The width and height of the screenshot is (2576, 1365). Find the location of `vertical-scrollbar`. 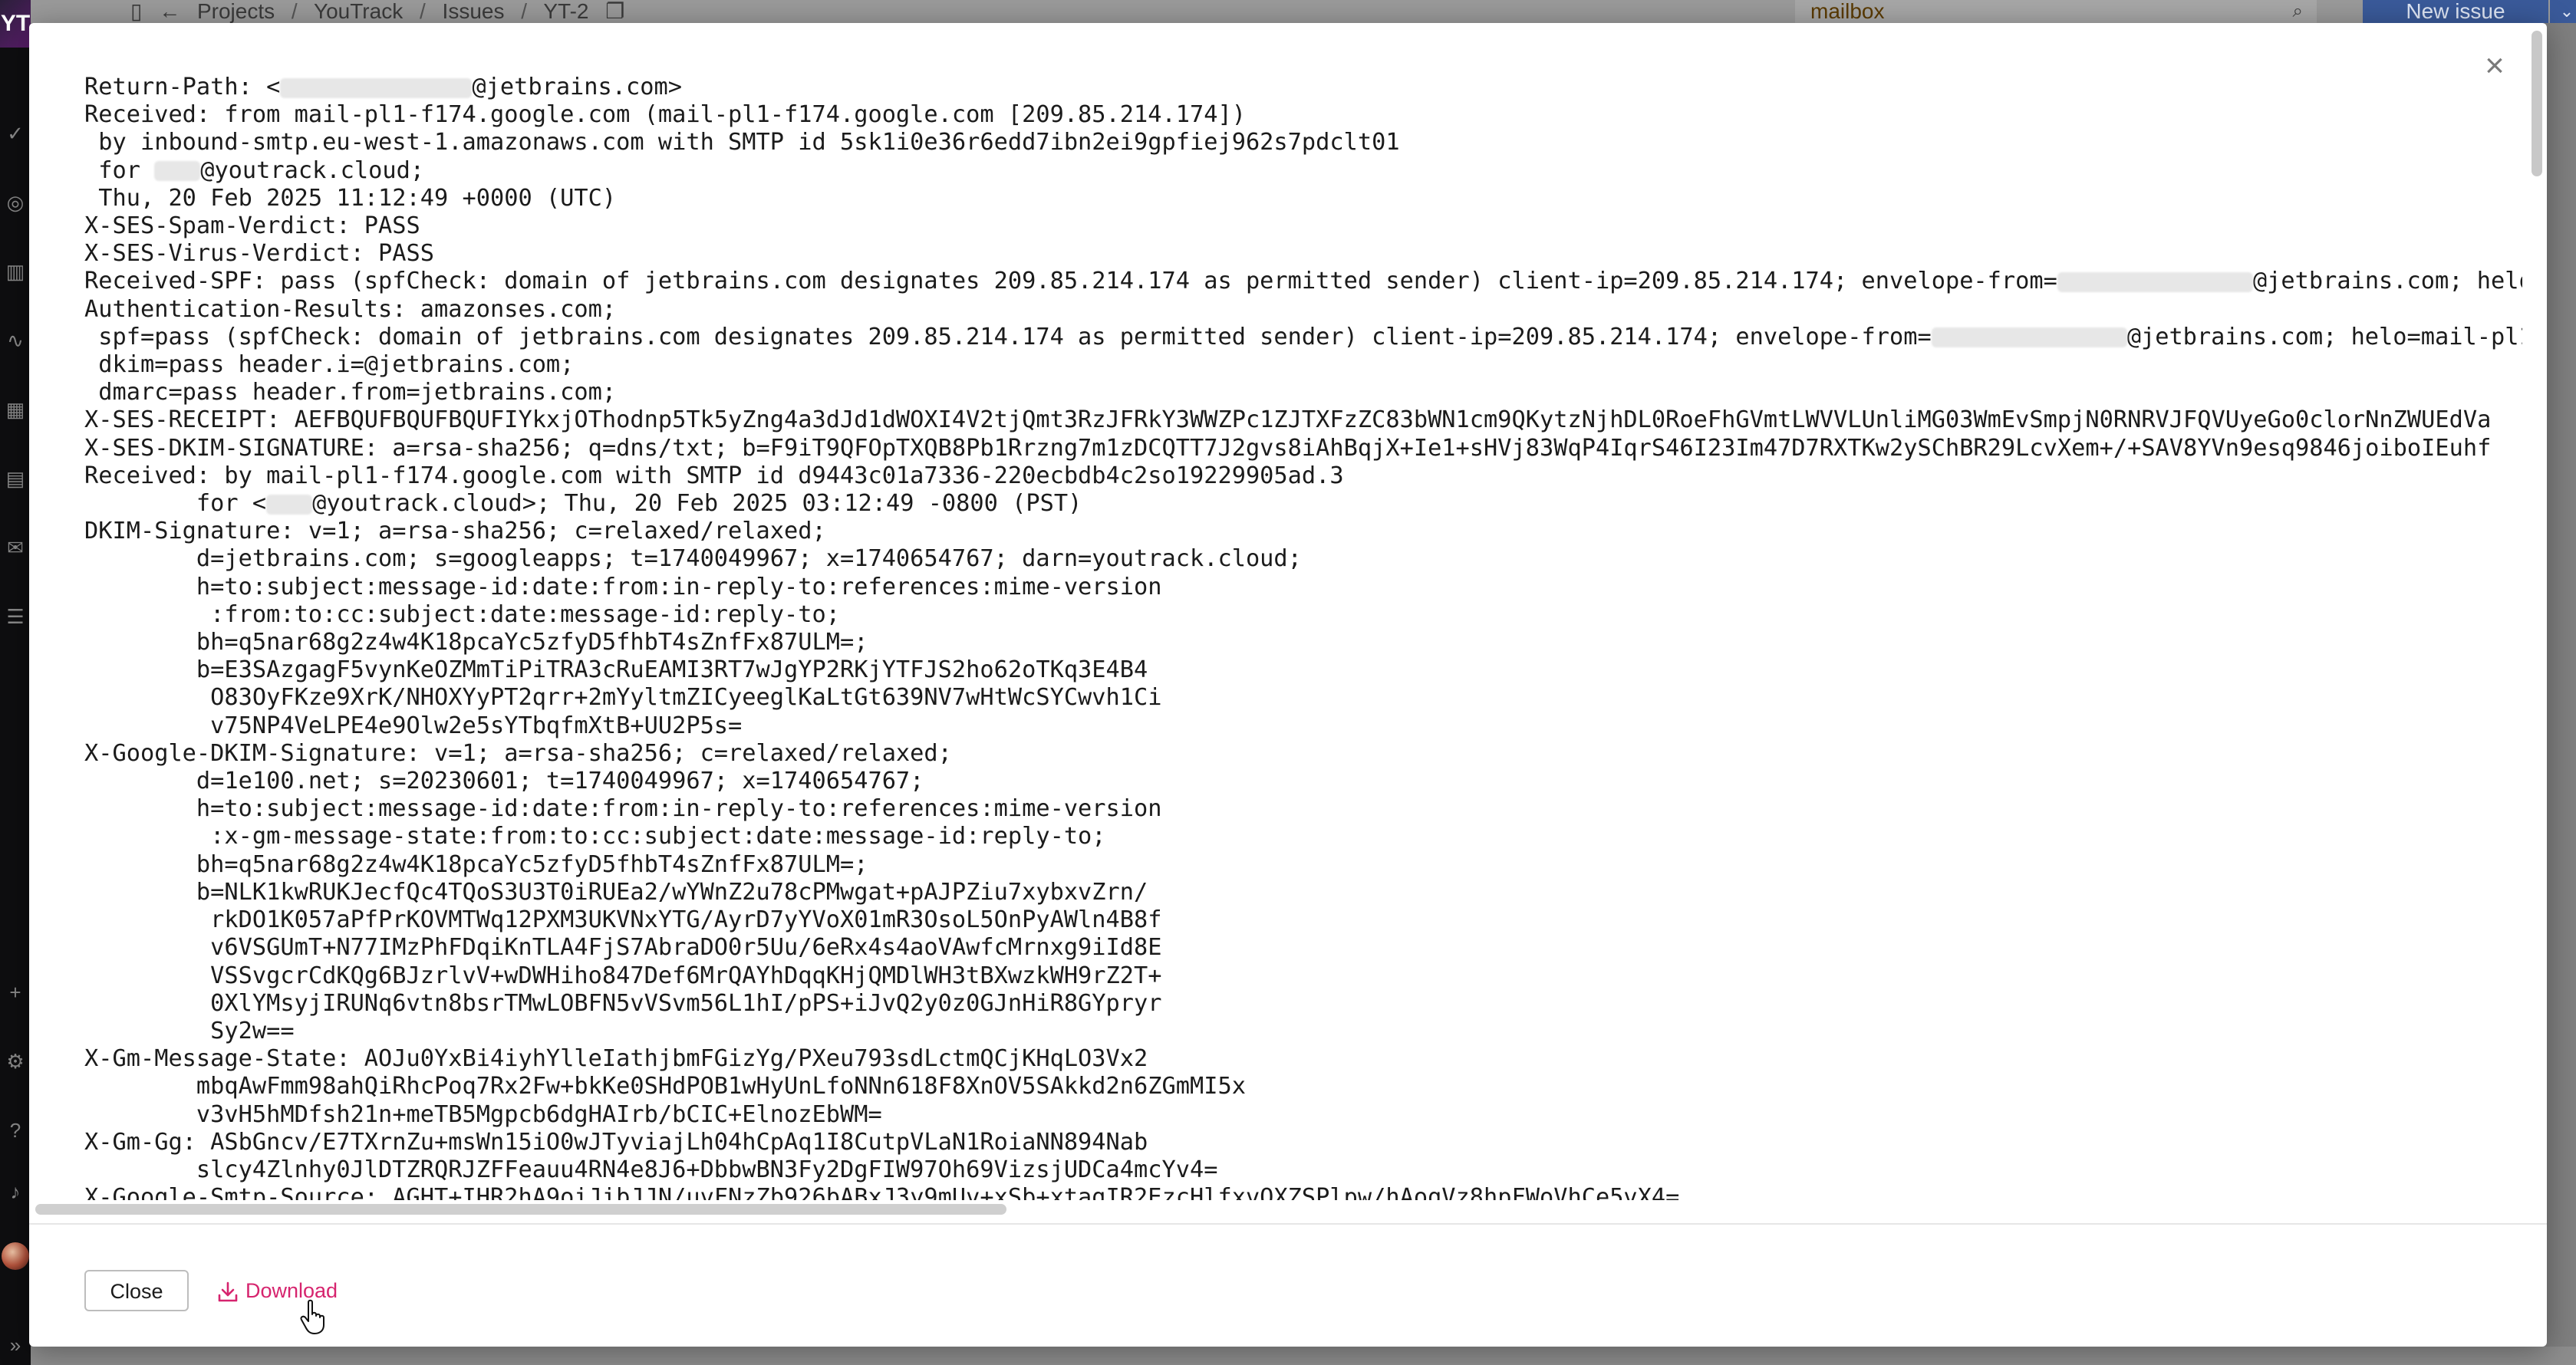

vertical-scrollbar is located at coordinates (2535, 611).